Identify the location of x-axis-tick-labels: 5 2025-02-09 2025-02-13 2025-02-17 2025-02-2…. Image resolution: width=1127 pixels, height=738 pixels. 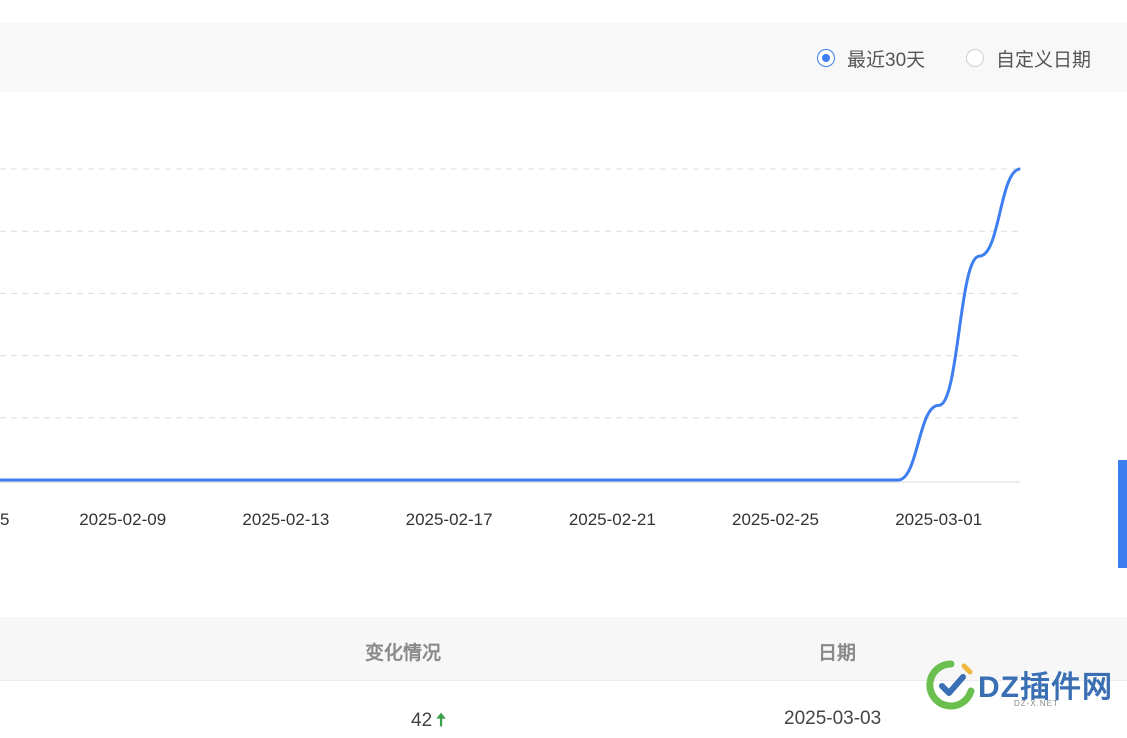
(491, 519).